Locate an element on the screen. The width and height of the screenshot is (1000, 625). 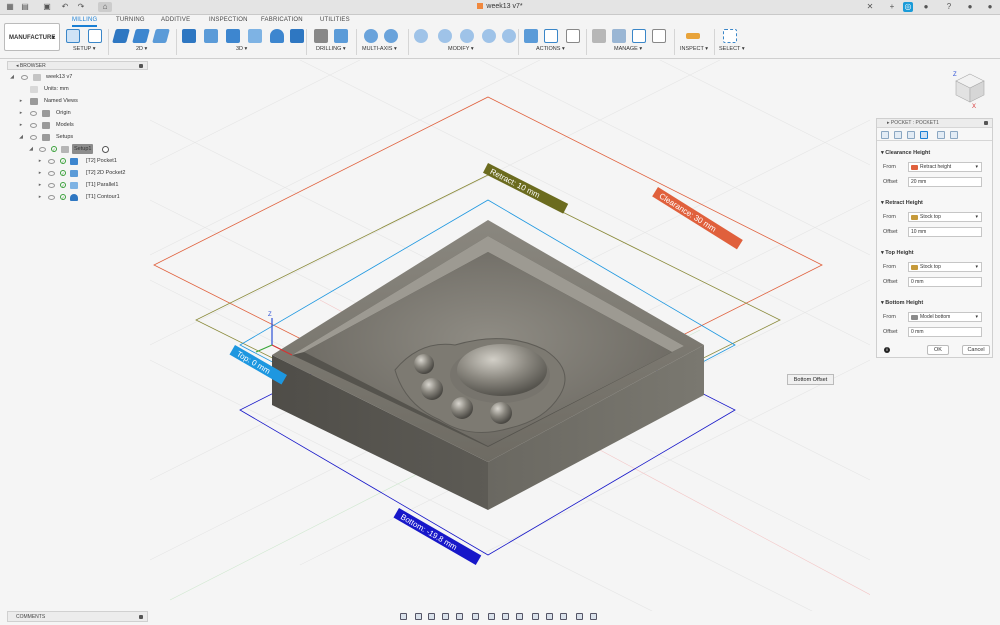
ok-button: OK is located at coordinates (938, 350).